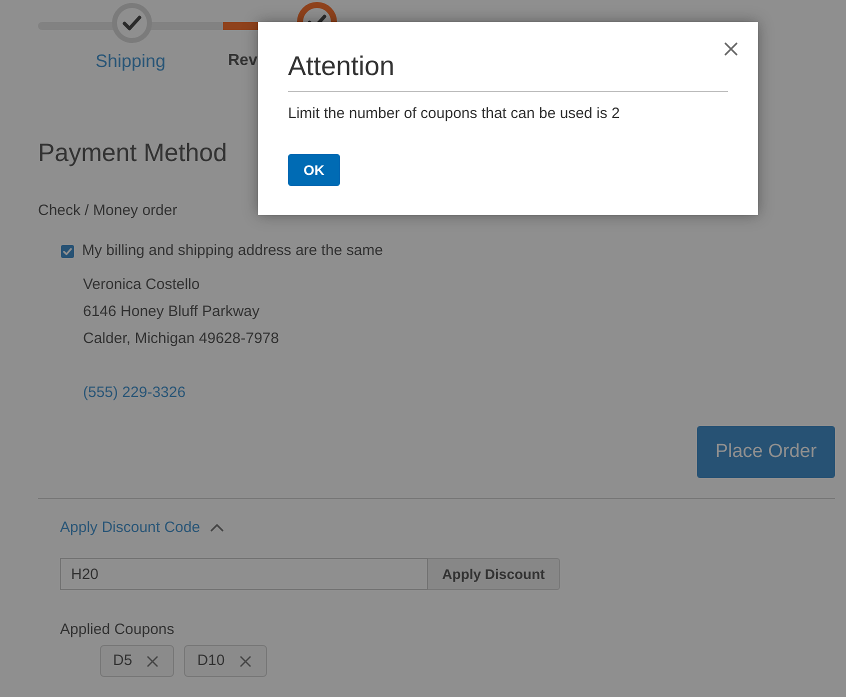 This screenshot has height=697, width=846. I want to click on ok-button: OK, so click(314, 170).